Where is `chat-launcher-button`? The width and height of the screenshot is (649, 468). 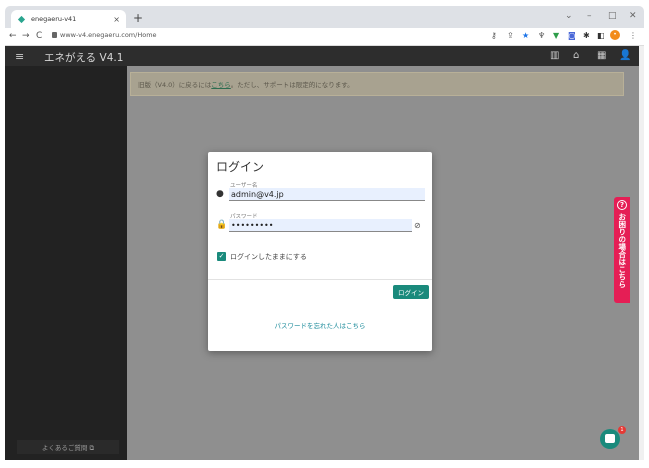 chat-launcher-button is located at coordinates (610, 439).